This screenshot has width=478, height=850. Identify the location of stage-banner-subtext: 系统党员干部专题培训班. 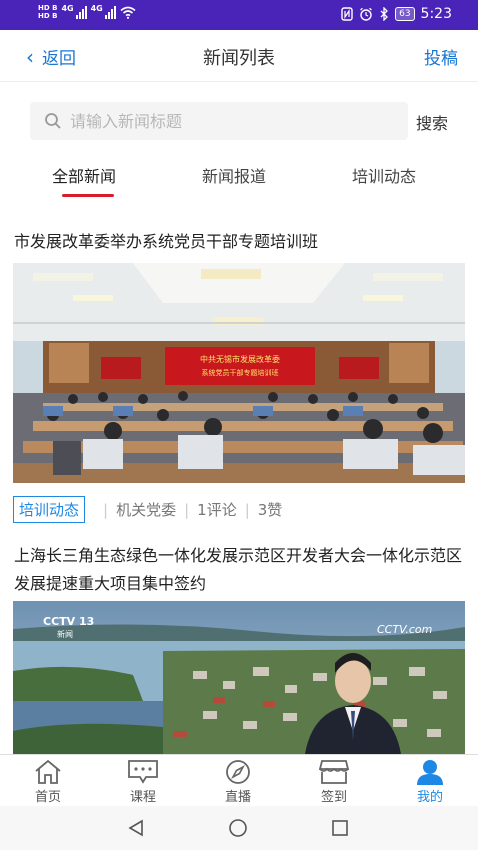
(240, 372).